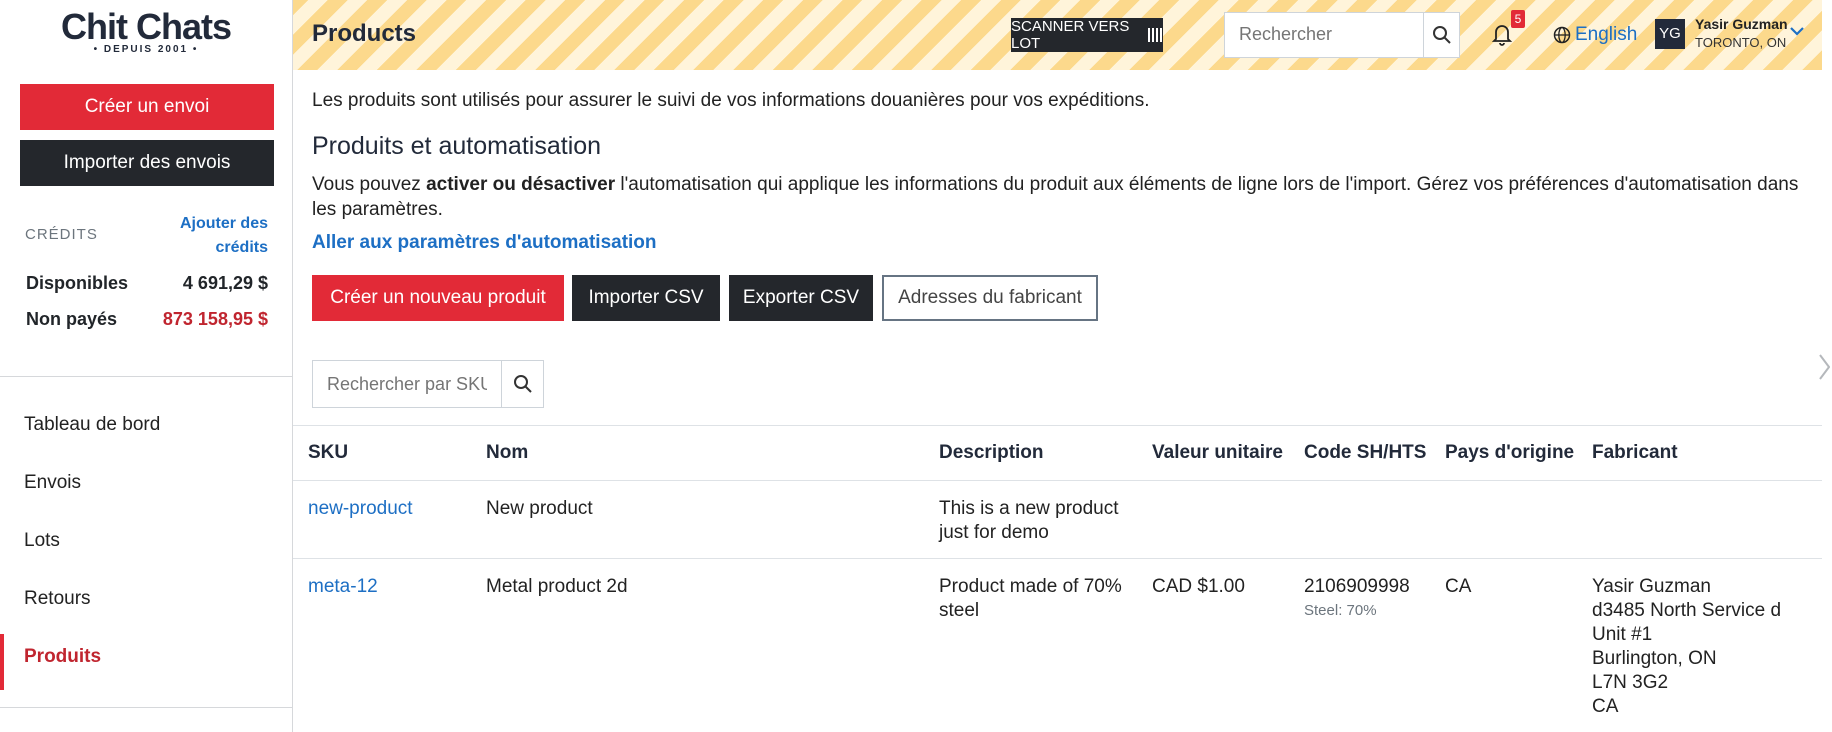 This screenshot has width=1832, height=732. Describe the element at coordinates (646, 298) in the screenshot. I see `import-csv-button: Importer CSV` at that location.